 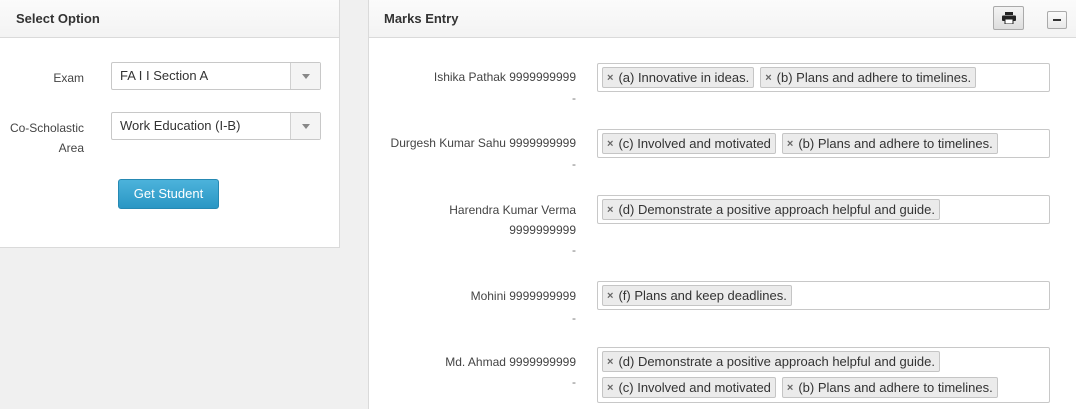 I want to click on select-option-title: Select Option, so click(x=58, y=18).